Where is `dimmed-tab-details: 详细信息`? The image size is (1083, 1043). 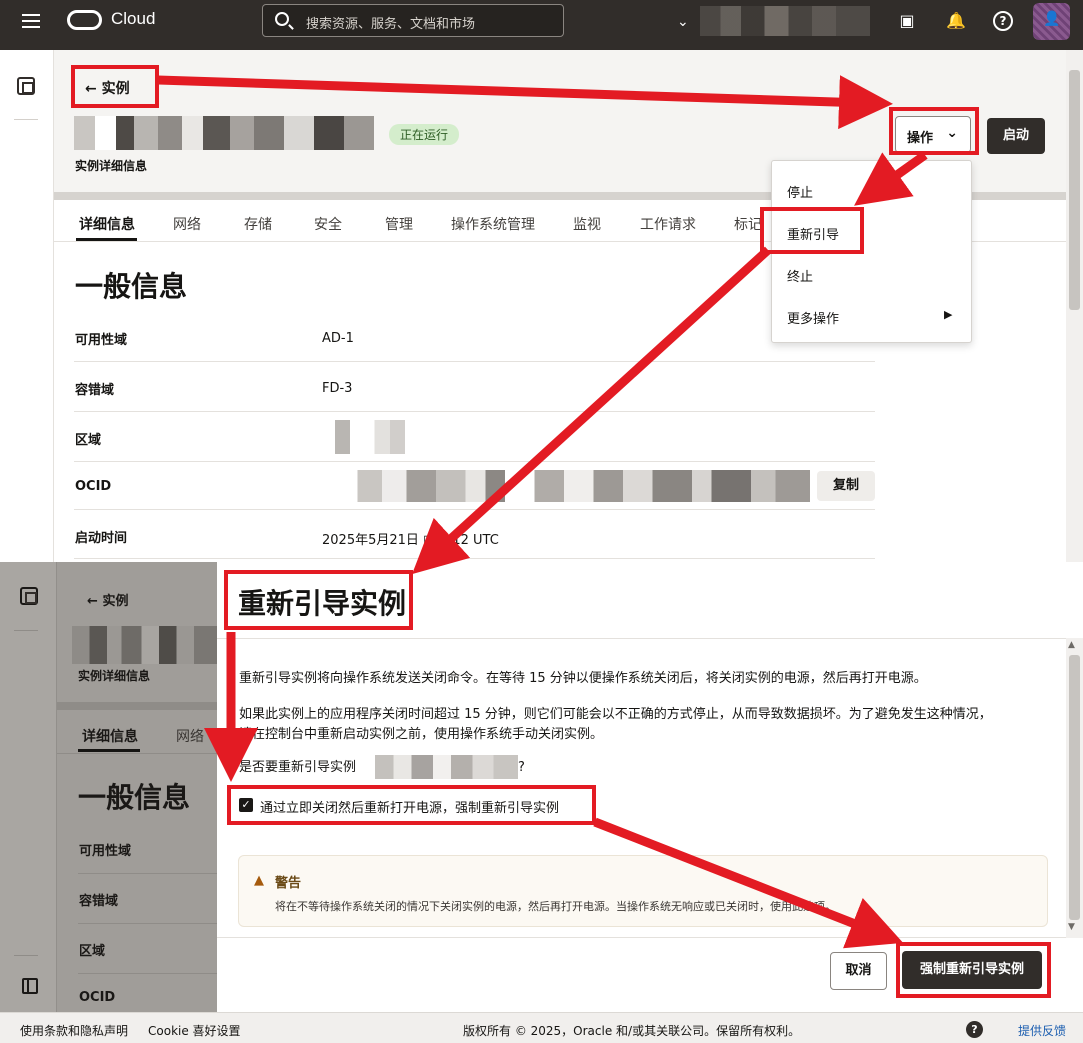
dimmed-tab-details: 详细信息 is located at coordinates (110, 737).